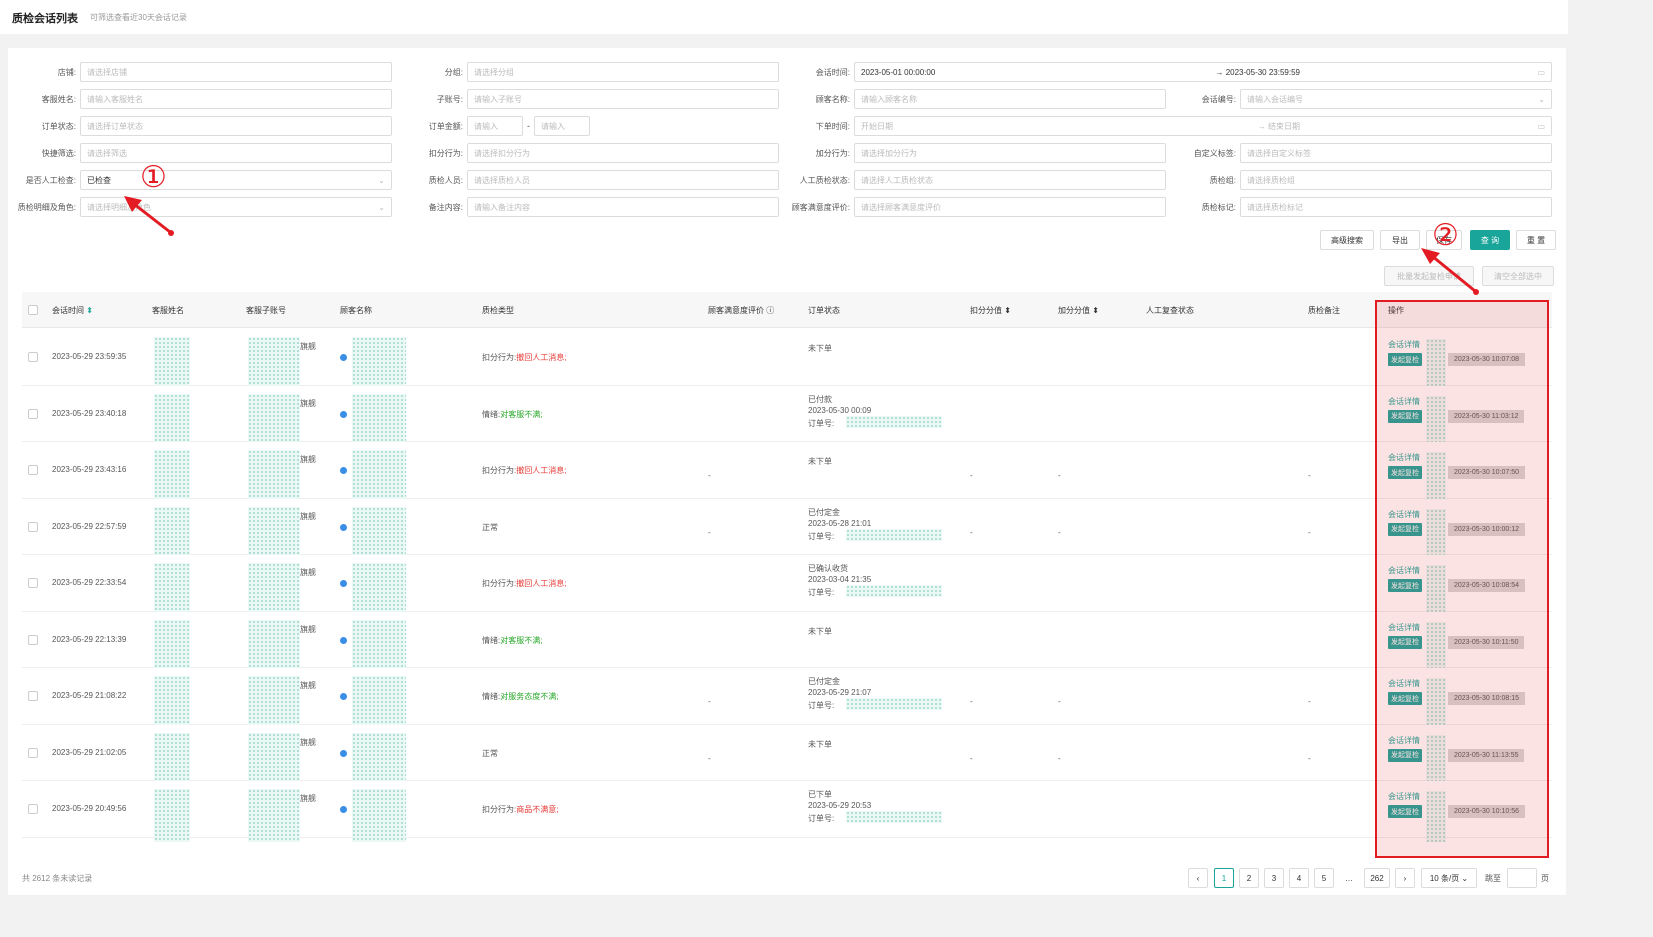  Describe the element at coordinates (820, 461) in the screenshot. I see `order-status-line: 未下单` at that location.